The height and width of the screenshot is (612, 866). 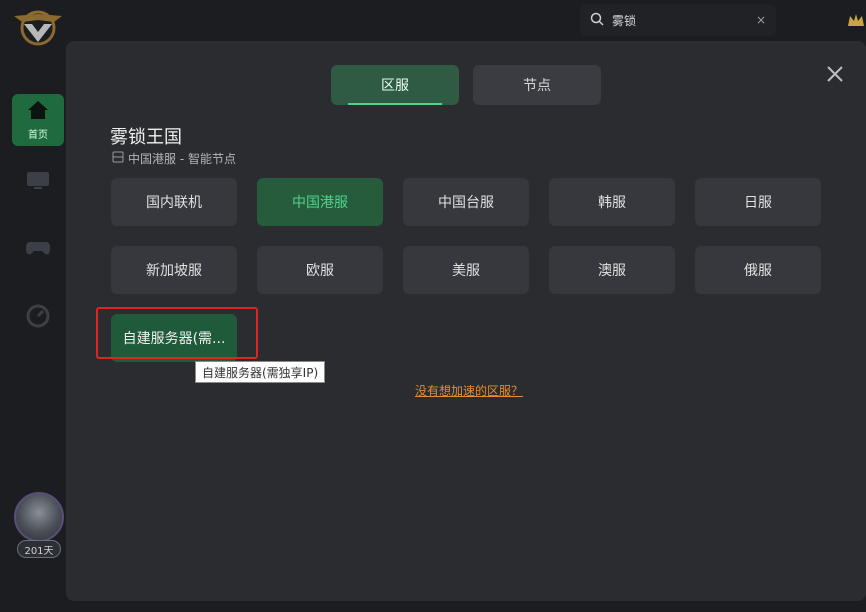 I want to click on region-button-us: 美服, so click(x=466, y=270).